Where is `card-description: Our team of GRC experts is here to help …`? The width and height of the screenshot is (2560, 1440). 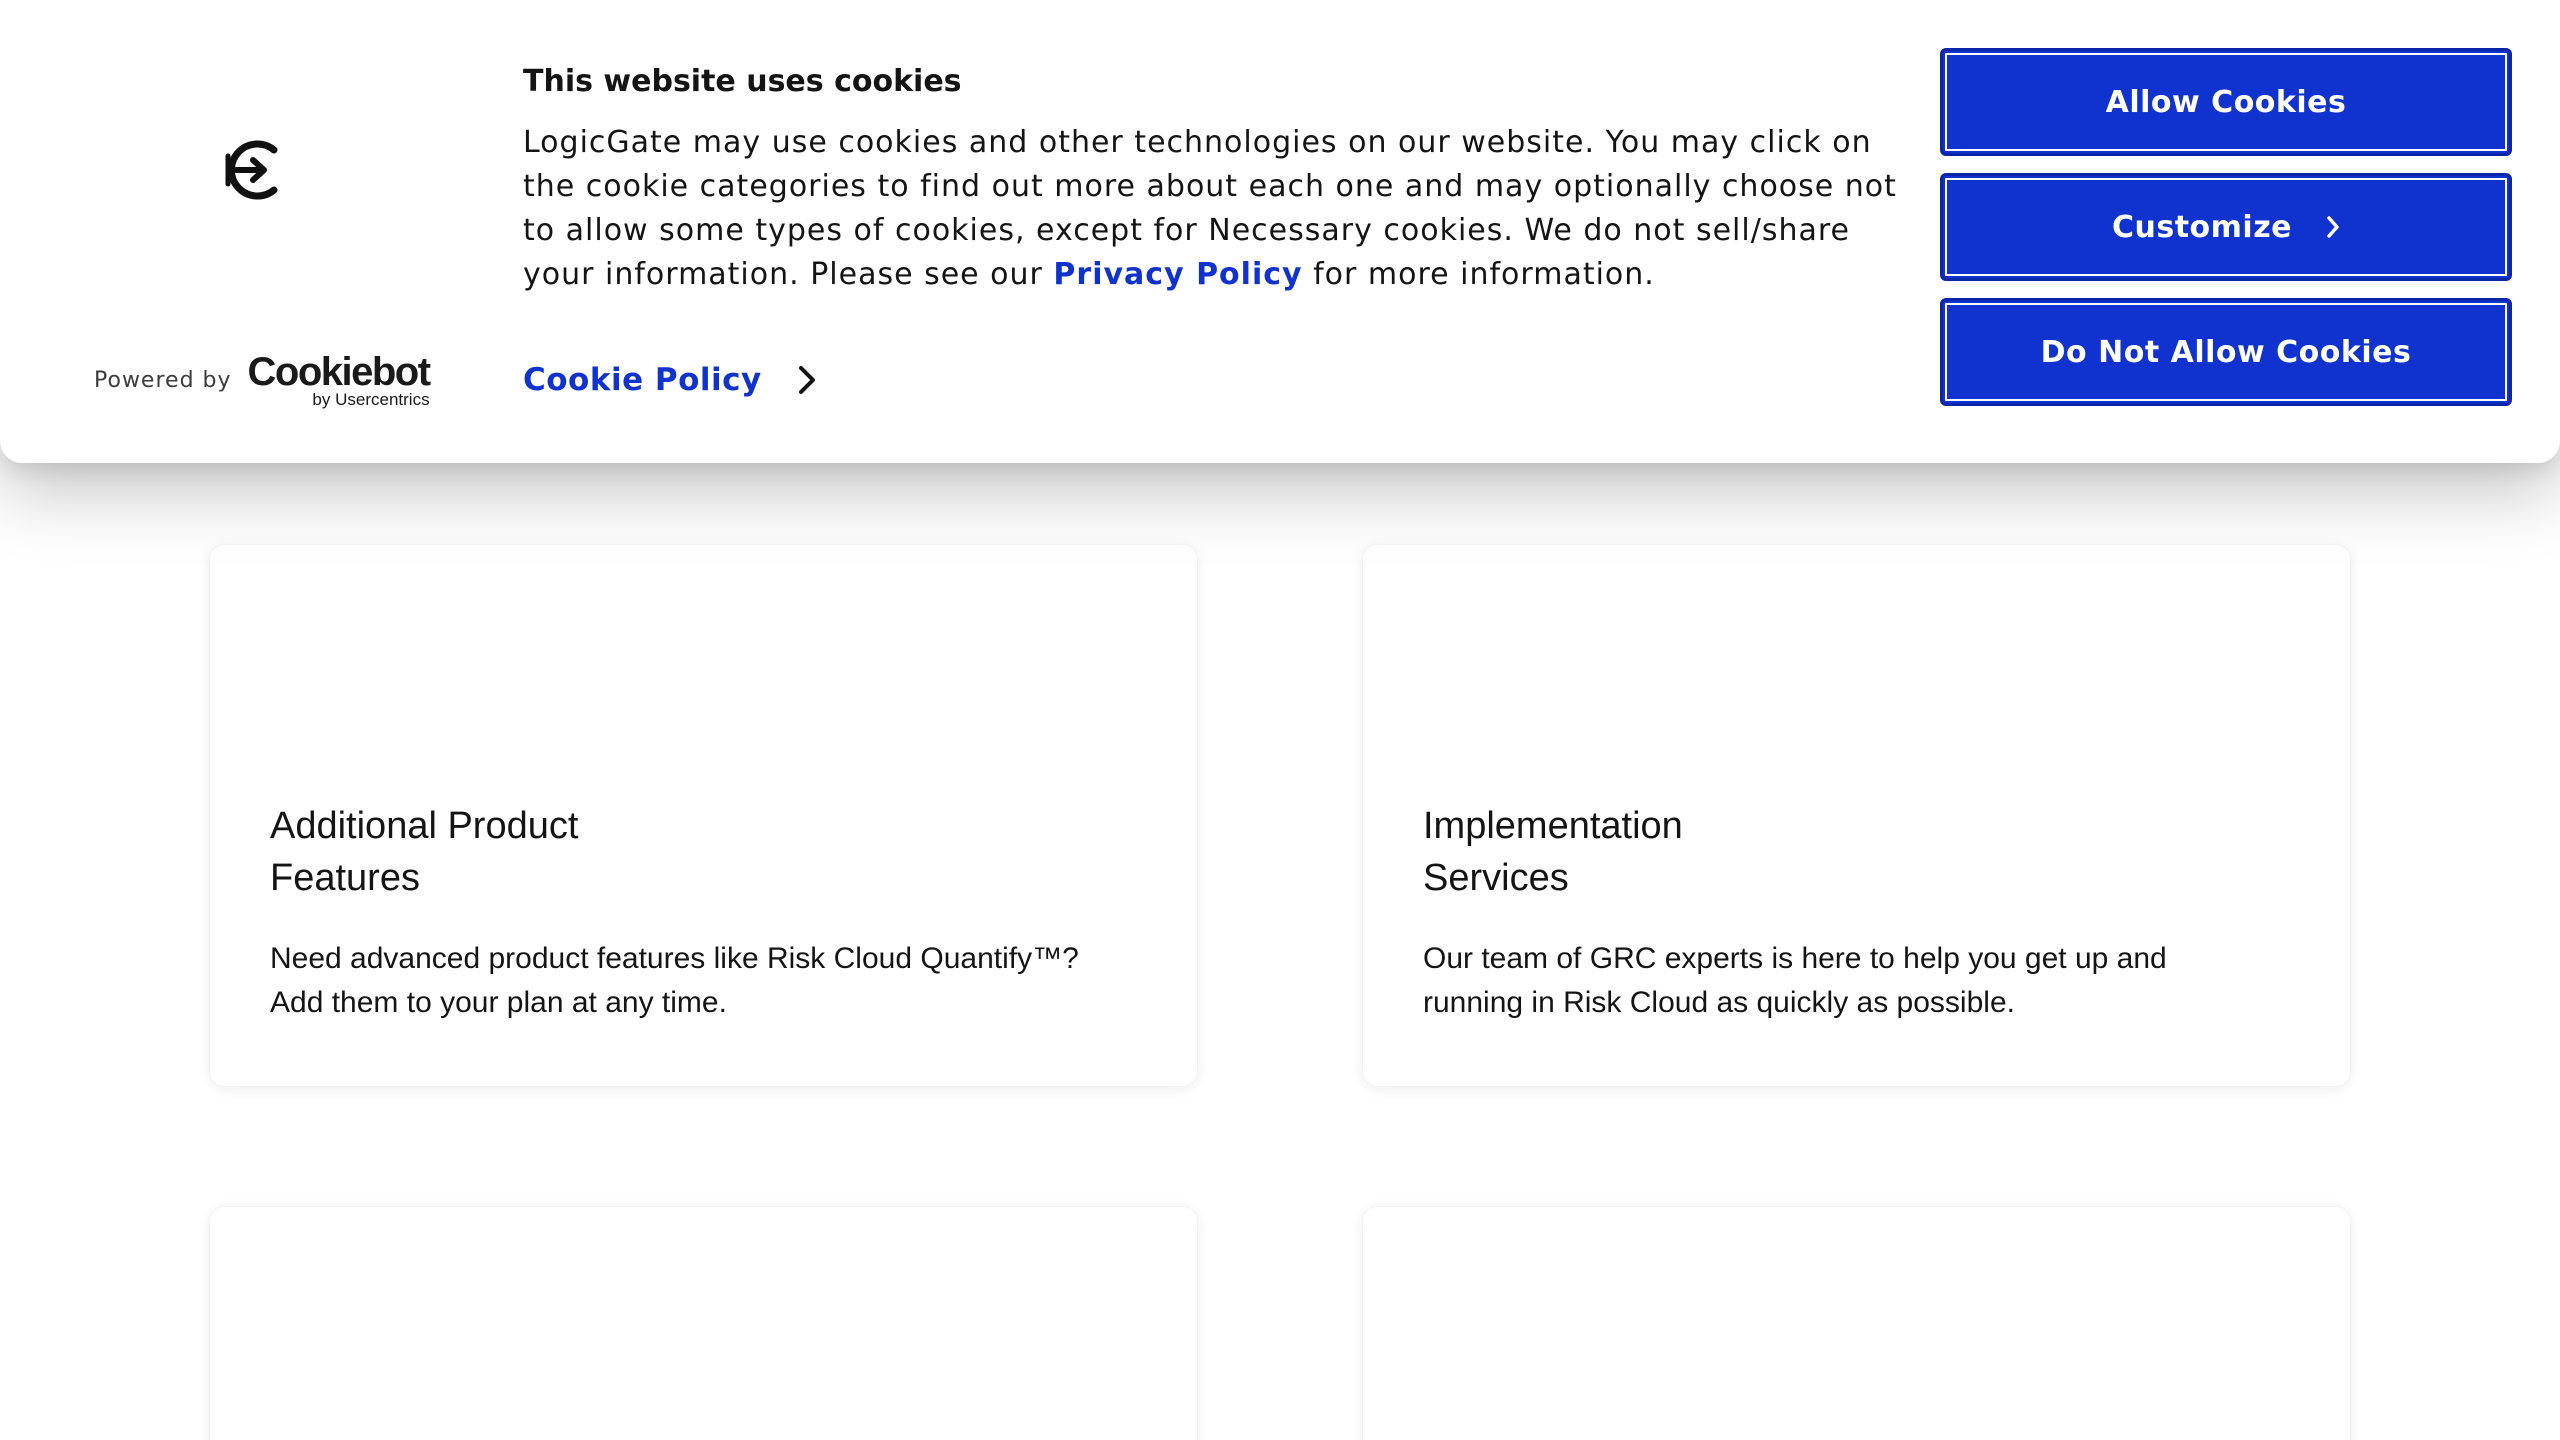 card-description: Our team of GRC experts is here to help … is located at coordinates (1795, 980).